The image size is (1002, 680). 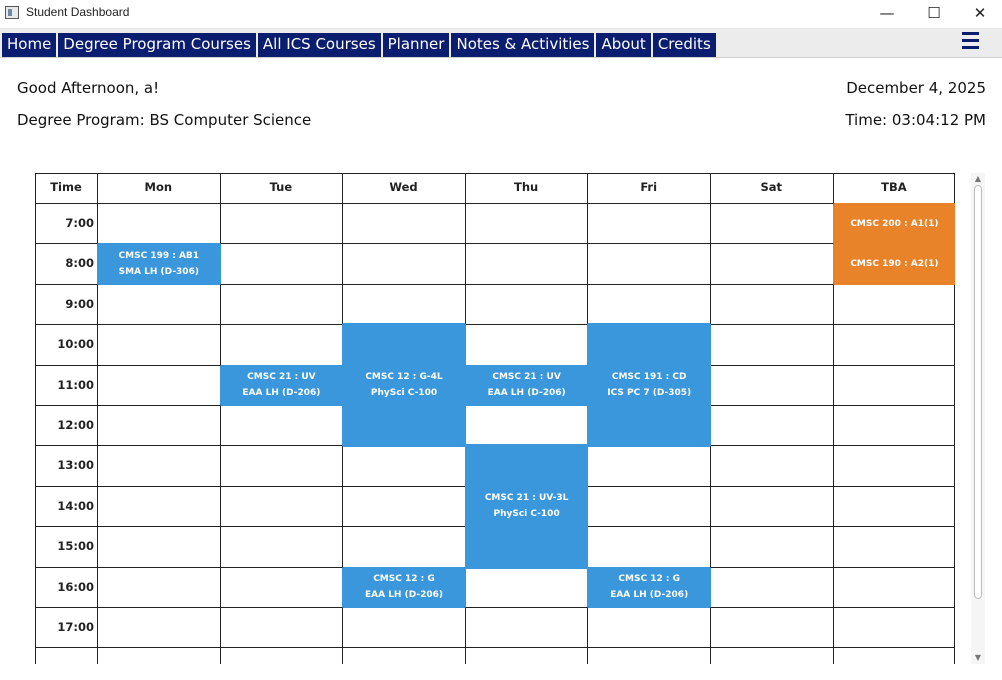 What do you see at coordinates (978, 658) in the screenshot?
I see `scroll-down-arrow-icon: ▼` at bounding box center [978, 658].